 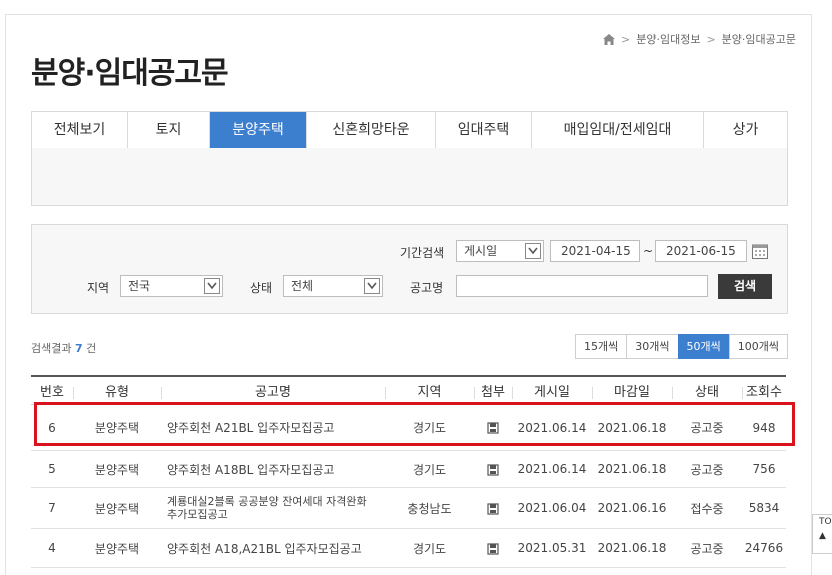 What do you see at coordinates (618, 130) in the screenshot?
I see `tab-purchase-rental: 매입임대/전세임대` at bounding box center [618, 130].